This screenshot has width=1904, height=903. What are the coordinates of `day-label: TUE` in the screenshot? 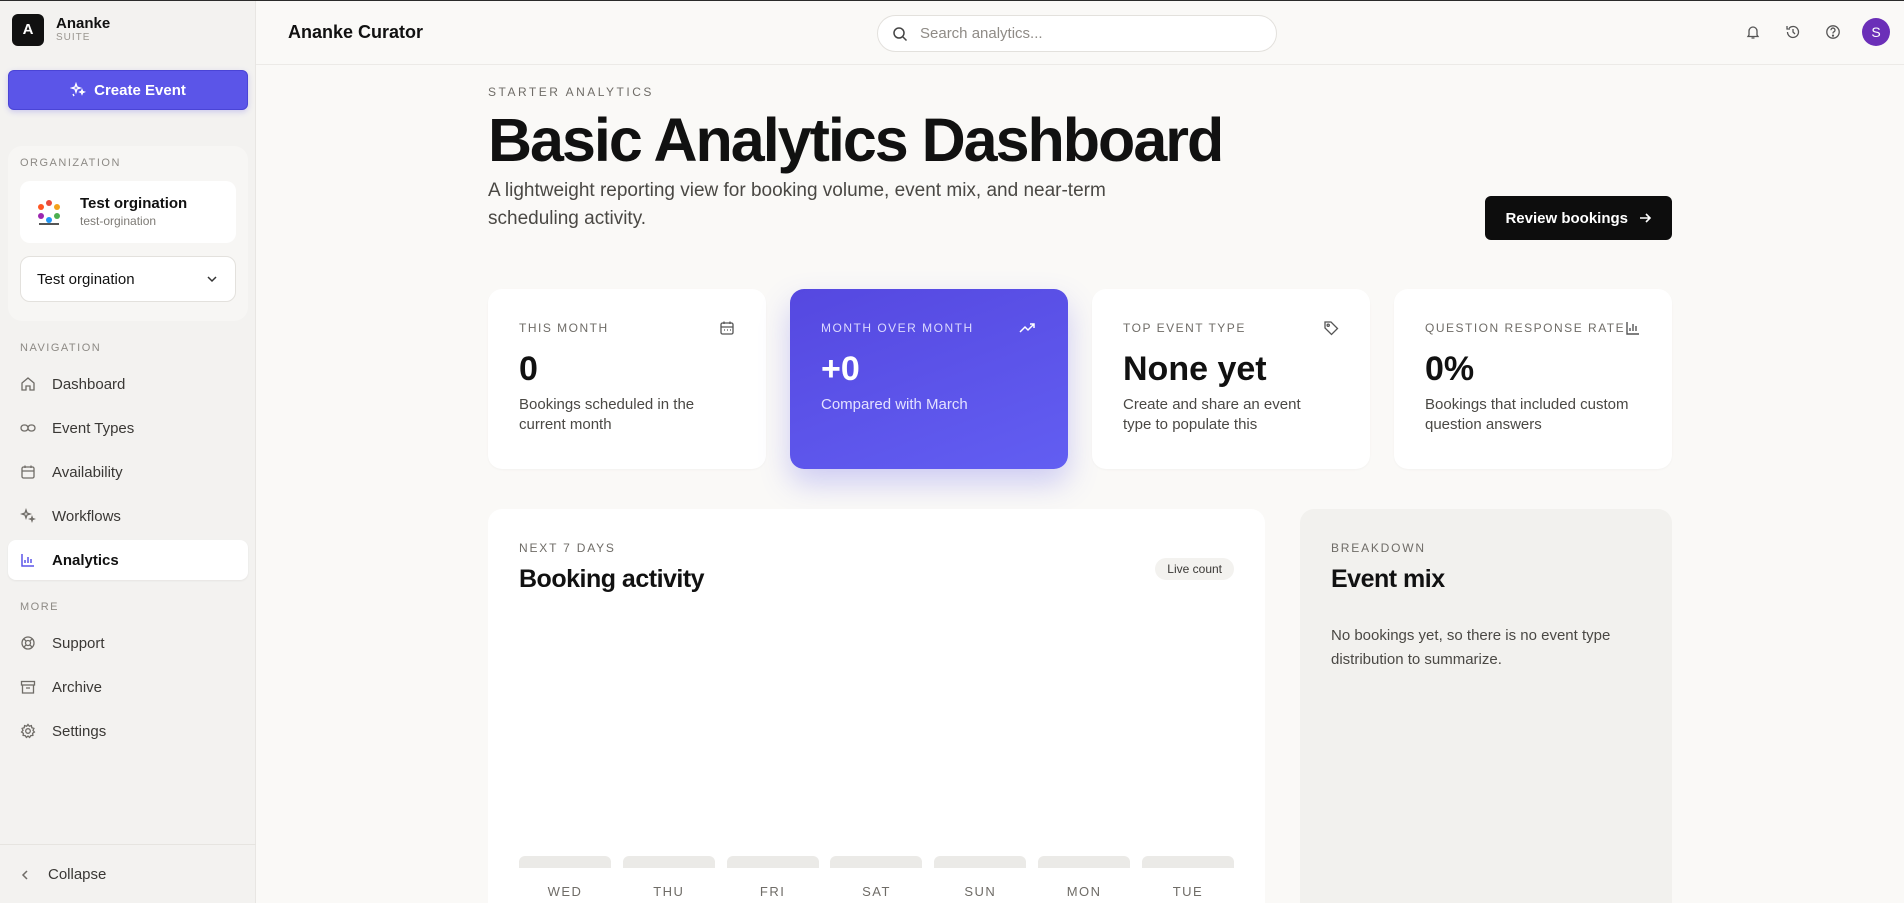 It's located at (1188, 891).